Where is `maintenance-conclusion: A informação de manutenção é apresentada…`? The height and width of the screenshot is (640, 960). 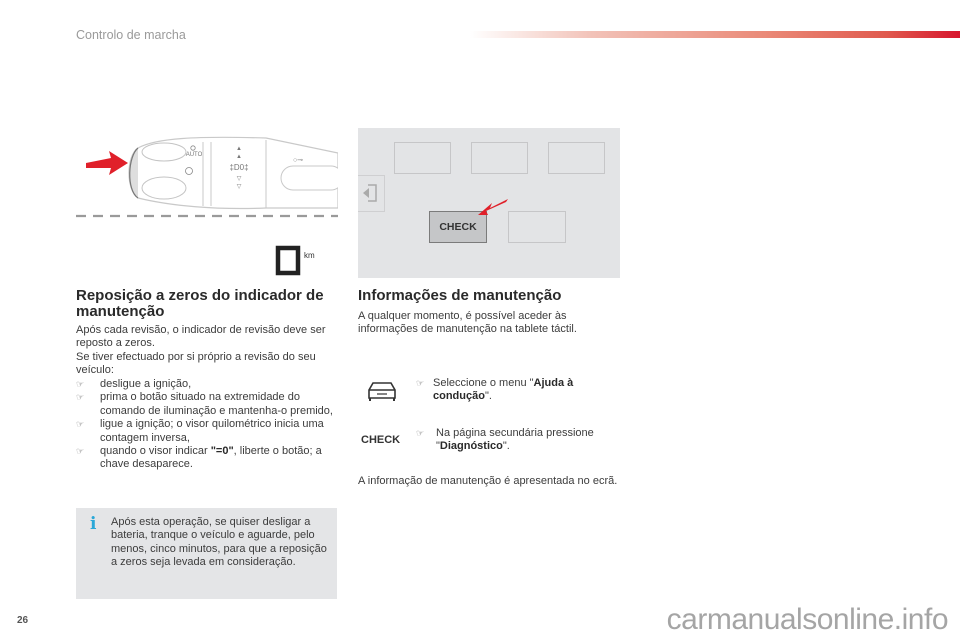 maintenance-conclusion: A informação de manutenção é apresentada… is located at coordinates (488, 481).